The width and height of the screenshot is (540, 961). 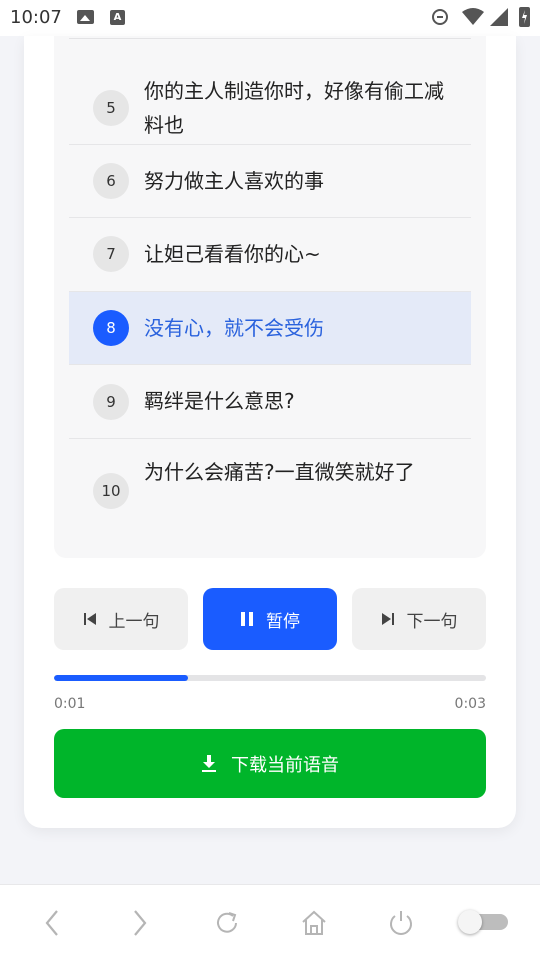 What do you see at coordinates (473, 16) in the screenshot?
I see `wifi-icon` at bounding box center [473, 16].